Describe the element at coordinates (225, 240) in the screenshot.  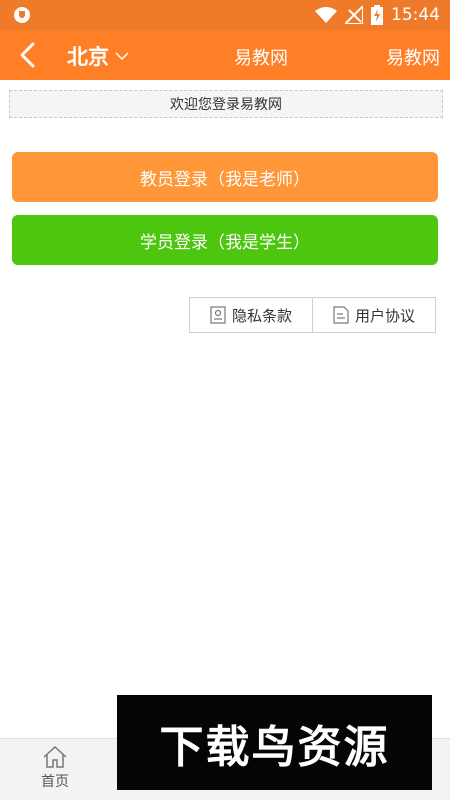
I see `student-login-button: 学员登录（我是学生）` at that location.